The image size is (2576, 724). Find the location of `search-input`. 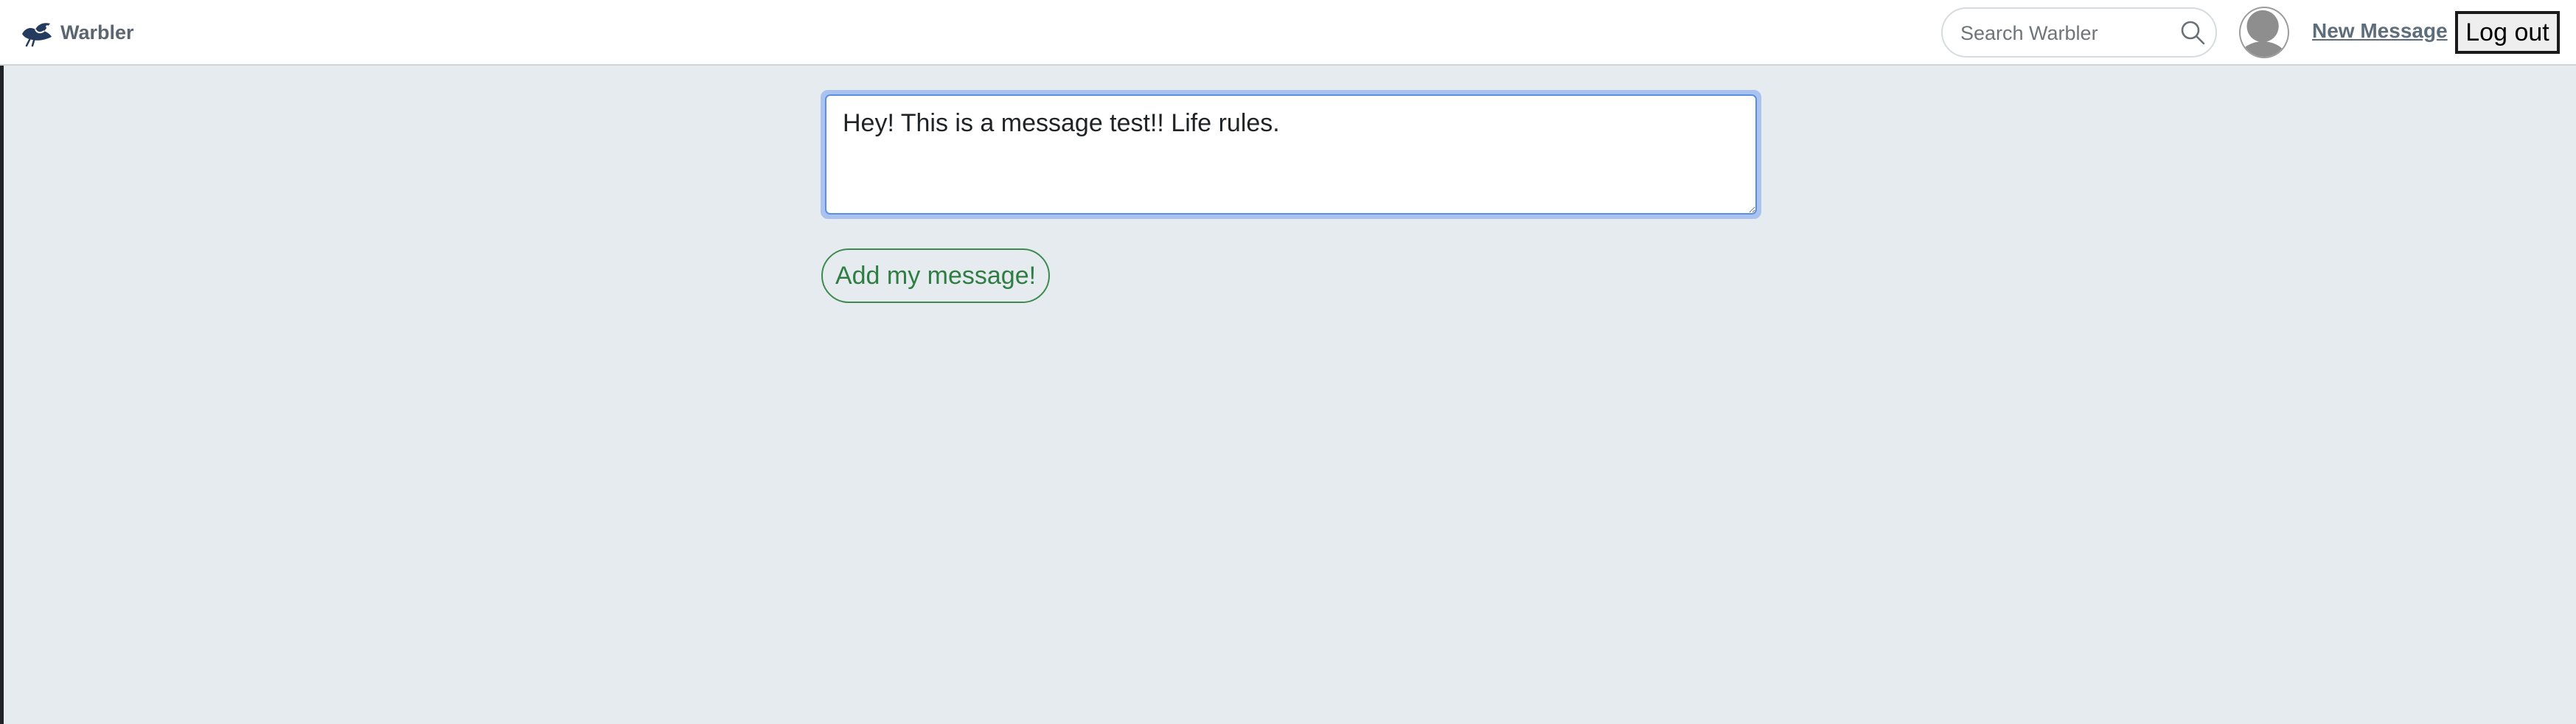

search-input is located at coordinates (2067, 33).